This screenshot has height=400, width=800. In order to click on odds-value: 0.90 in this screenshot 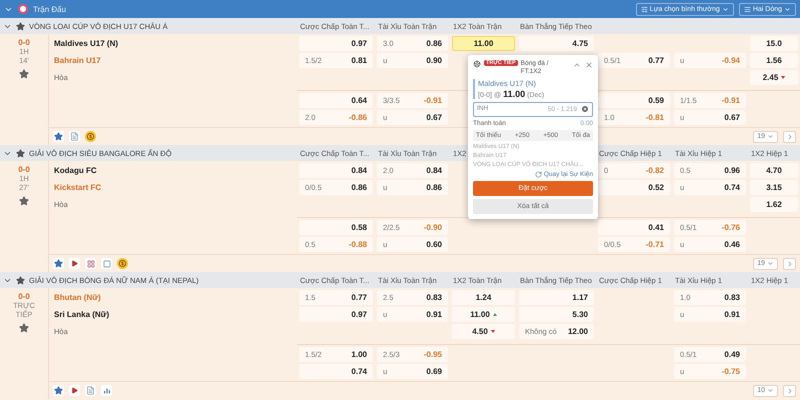, I will do `click(434, 60)`.